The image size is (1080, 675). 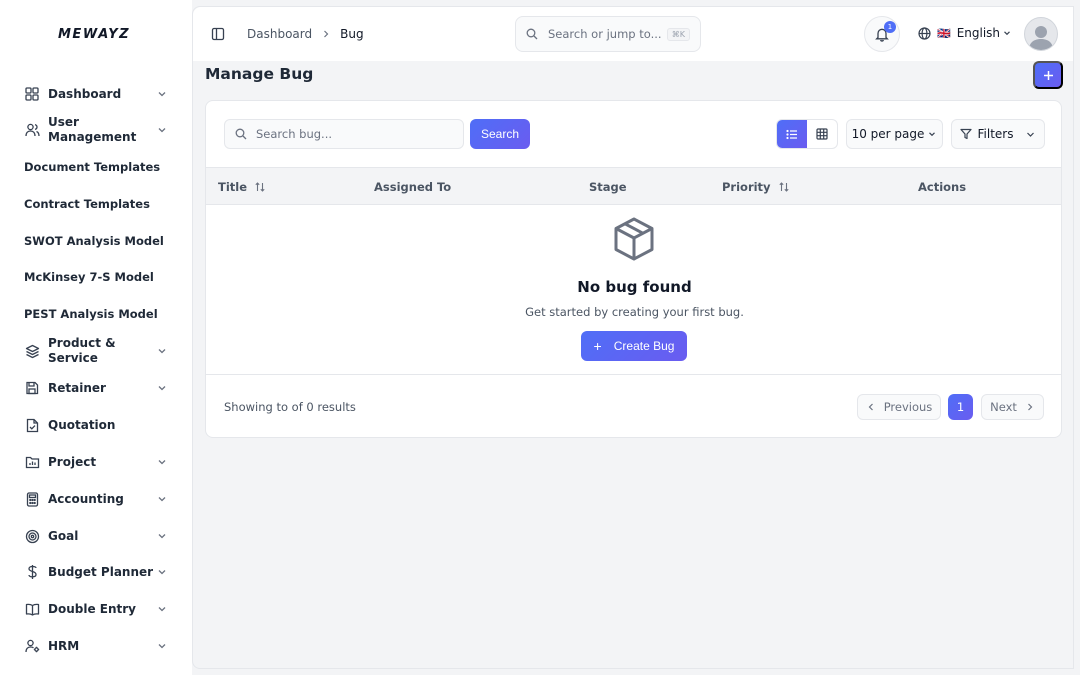 I want to click on breadcrumb: Dashboard Bug, so click(x=305, y=34).